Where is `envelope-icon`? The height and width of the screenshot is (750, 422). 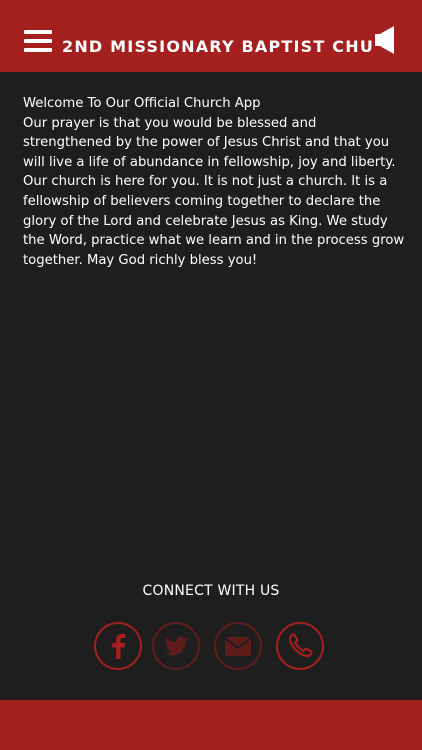 envelope-icon is located at coordinates (238, 646).